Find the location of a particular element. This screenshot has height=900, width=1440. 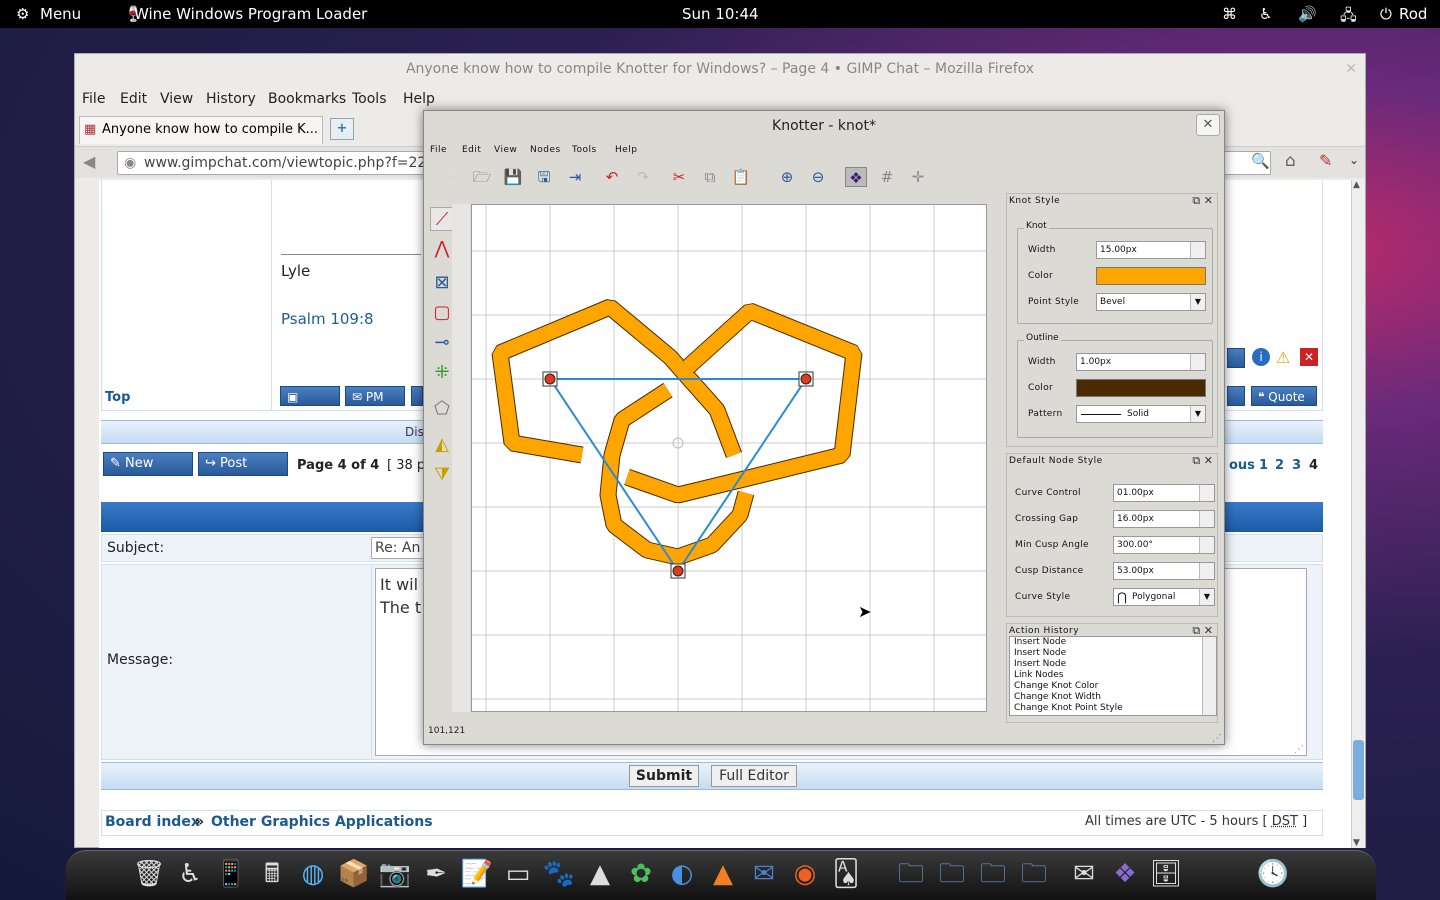

subject-input: Re: An is located at coordinates (401, 548).